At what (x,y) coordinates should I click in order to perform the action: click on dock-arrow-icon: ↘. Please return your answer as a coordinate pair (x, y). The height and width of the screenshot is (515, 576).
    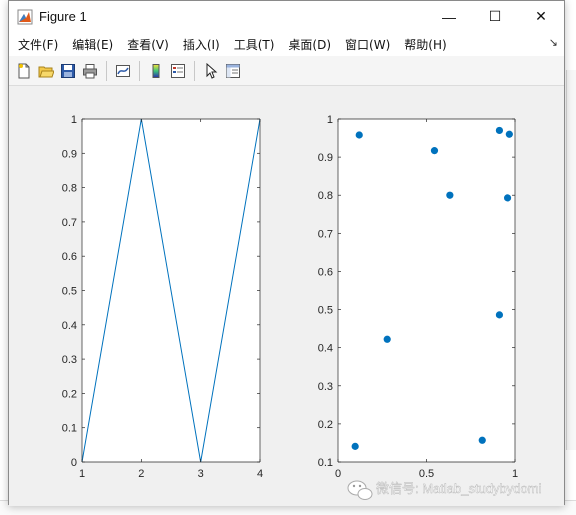
    Looking at the image, I should click on (553, 42).